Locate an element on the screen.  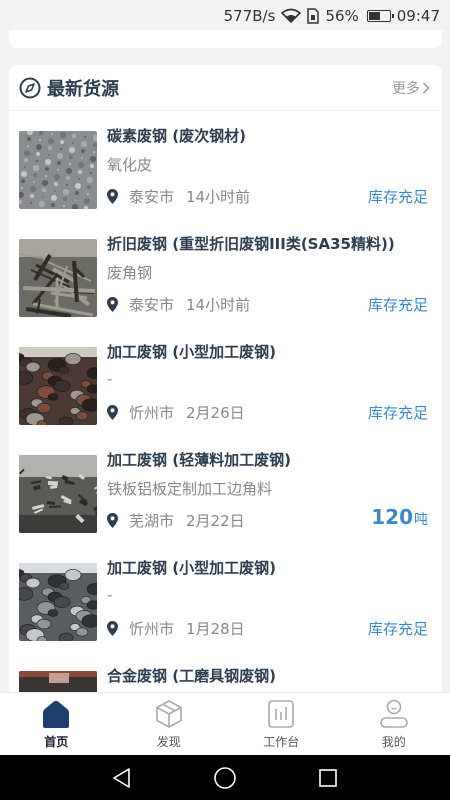
item-time: 2月26日 is located at coordinates (215, 413).